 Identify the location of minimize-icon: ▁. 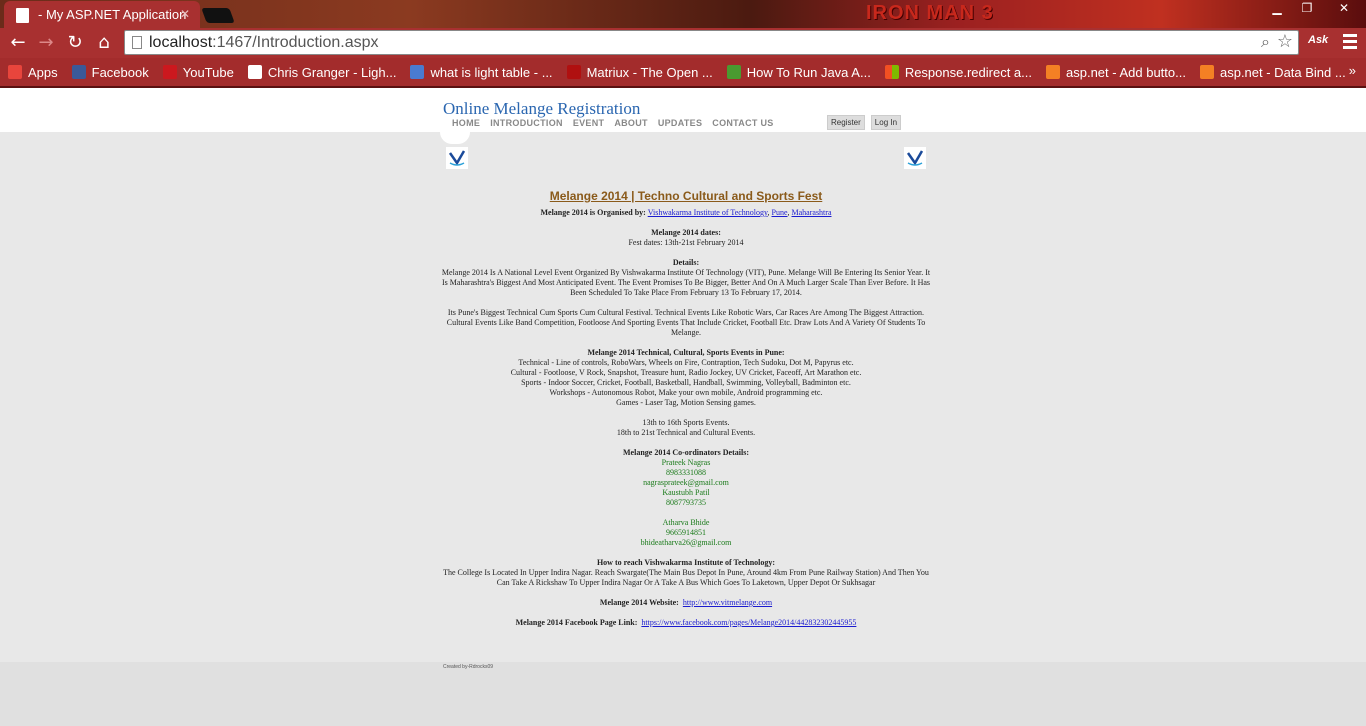
(1277, 9).